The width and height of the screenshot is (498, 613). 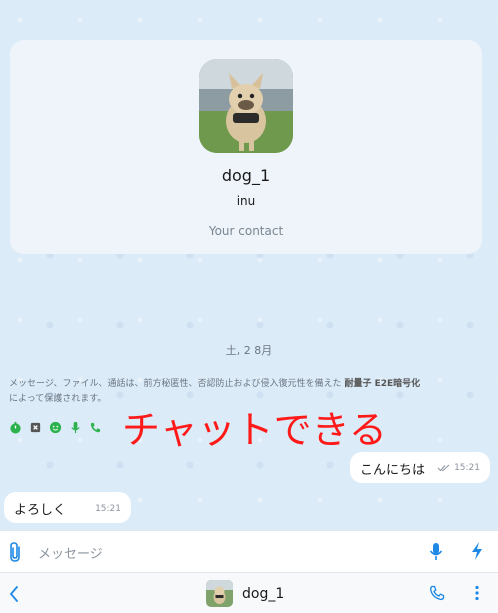 I want to click on contact-note: Your contact, so click(x=246, y=231).